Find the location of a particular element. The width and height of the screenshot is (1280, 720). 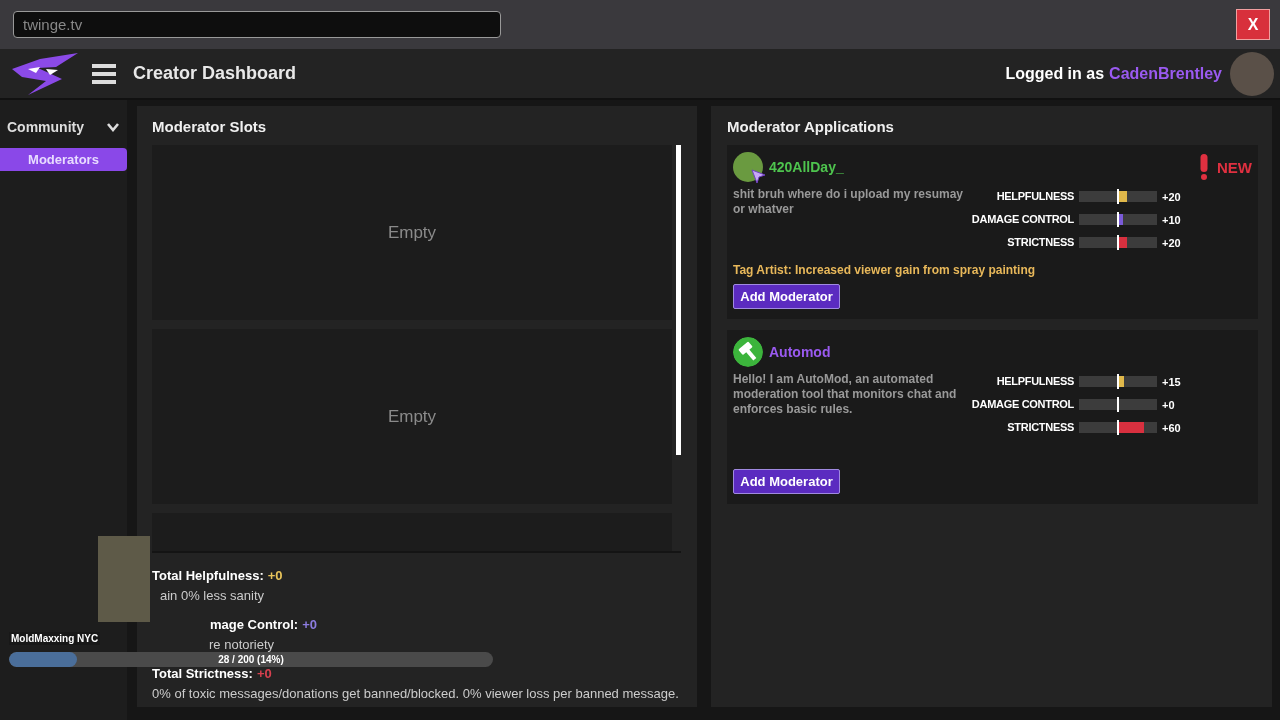

progress-label: 28 / 200 (14%) is located at coordinates (251, 659).